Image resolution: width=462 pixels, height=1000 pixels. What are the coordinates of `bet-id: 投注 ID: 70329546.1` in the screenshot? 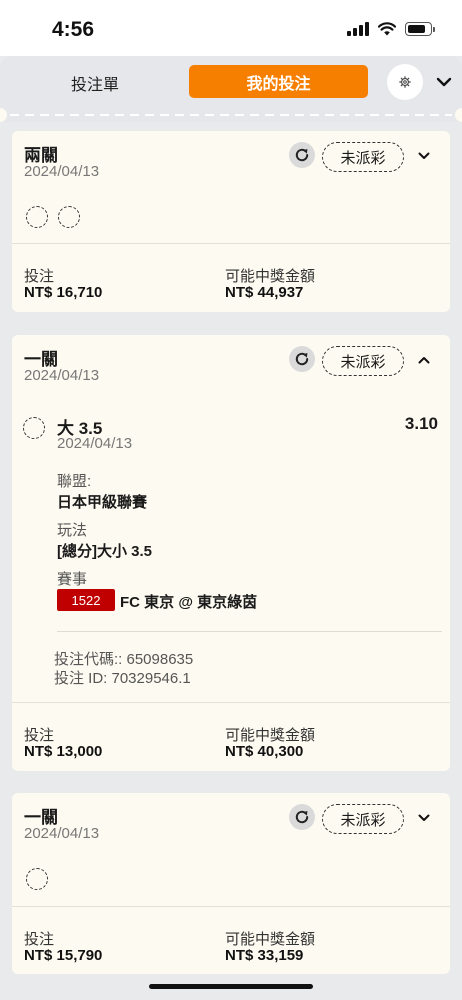 It's located at (122, 678).